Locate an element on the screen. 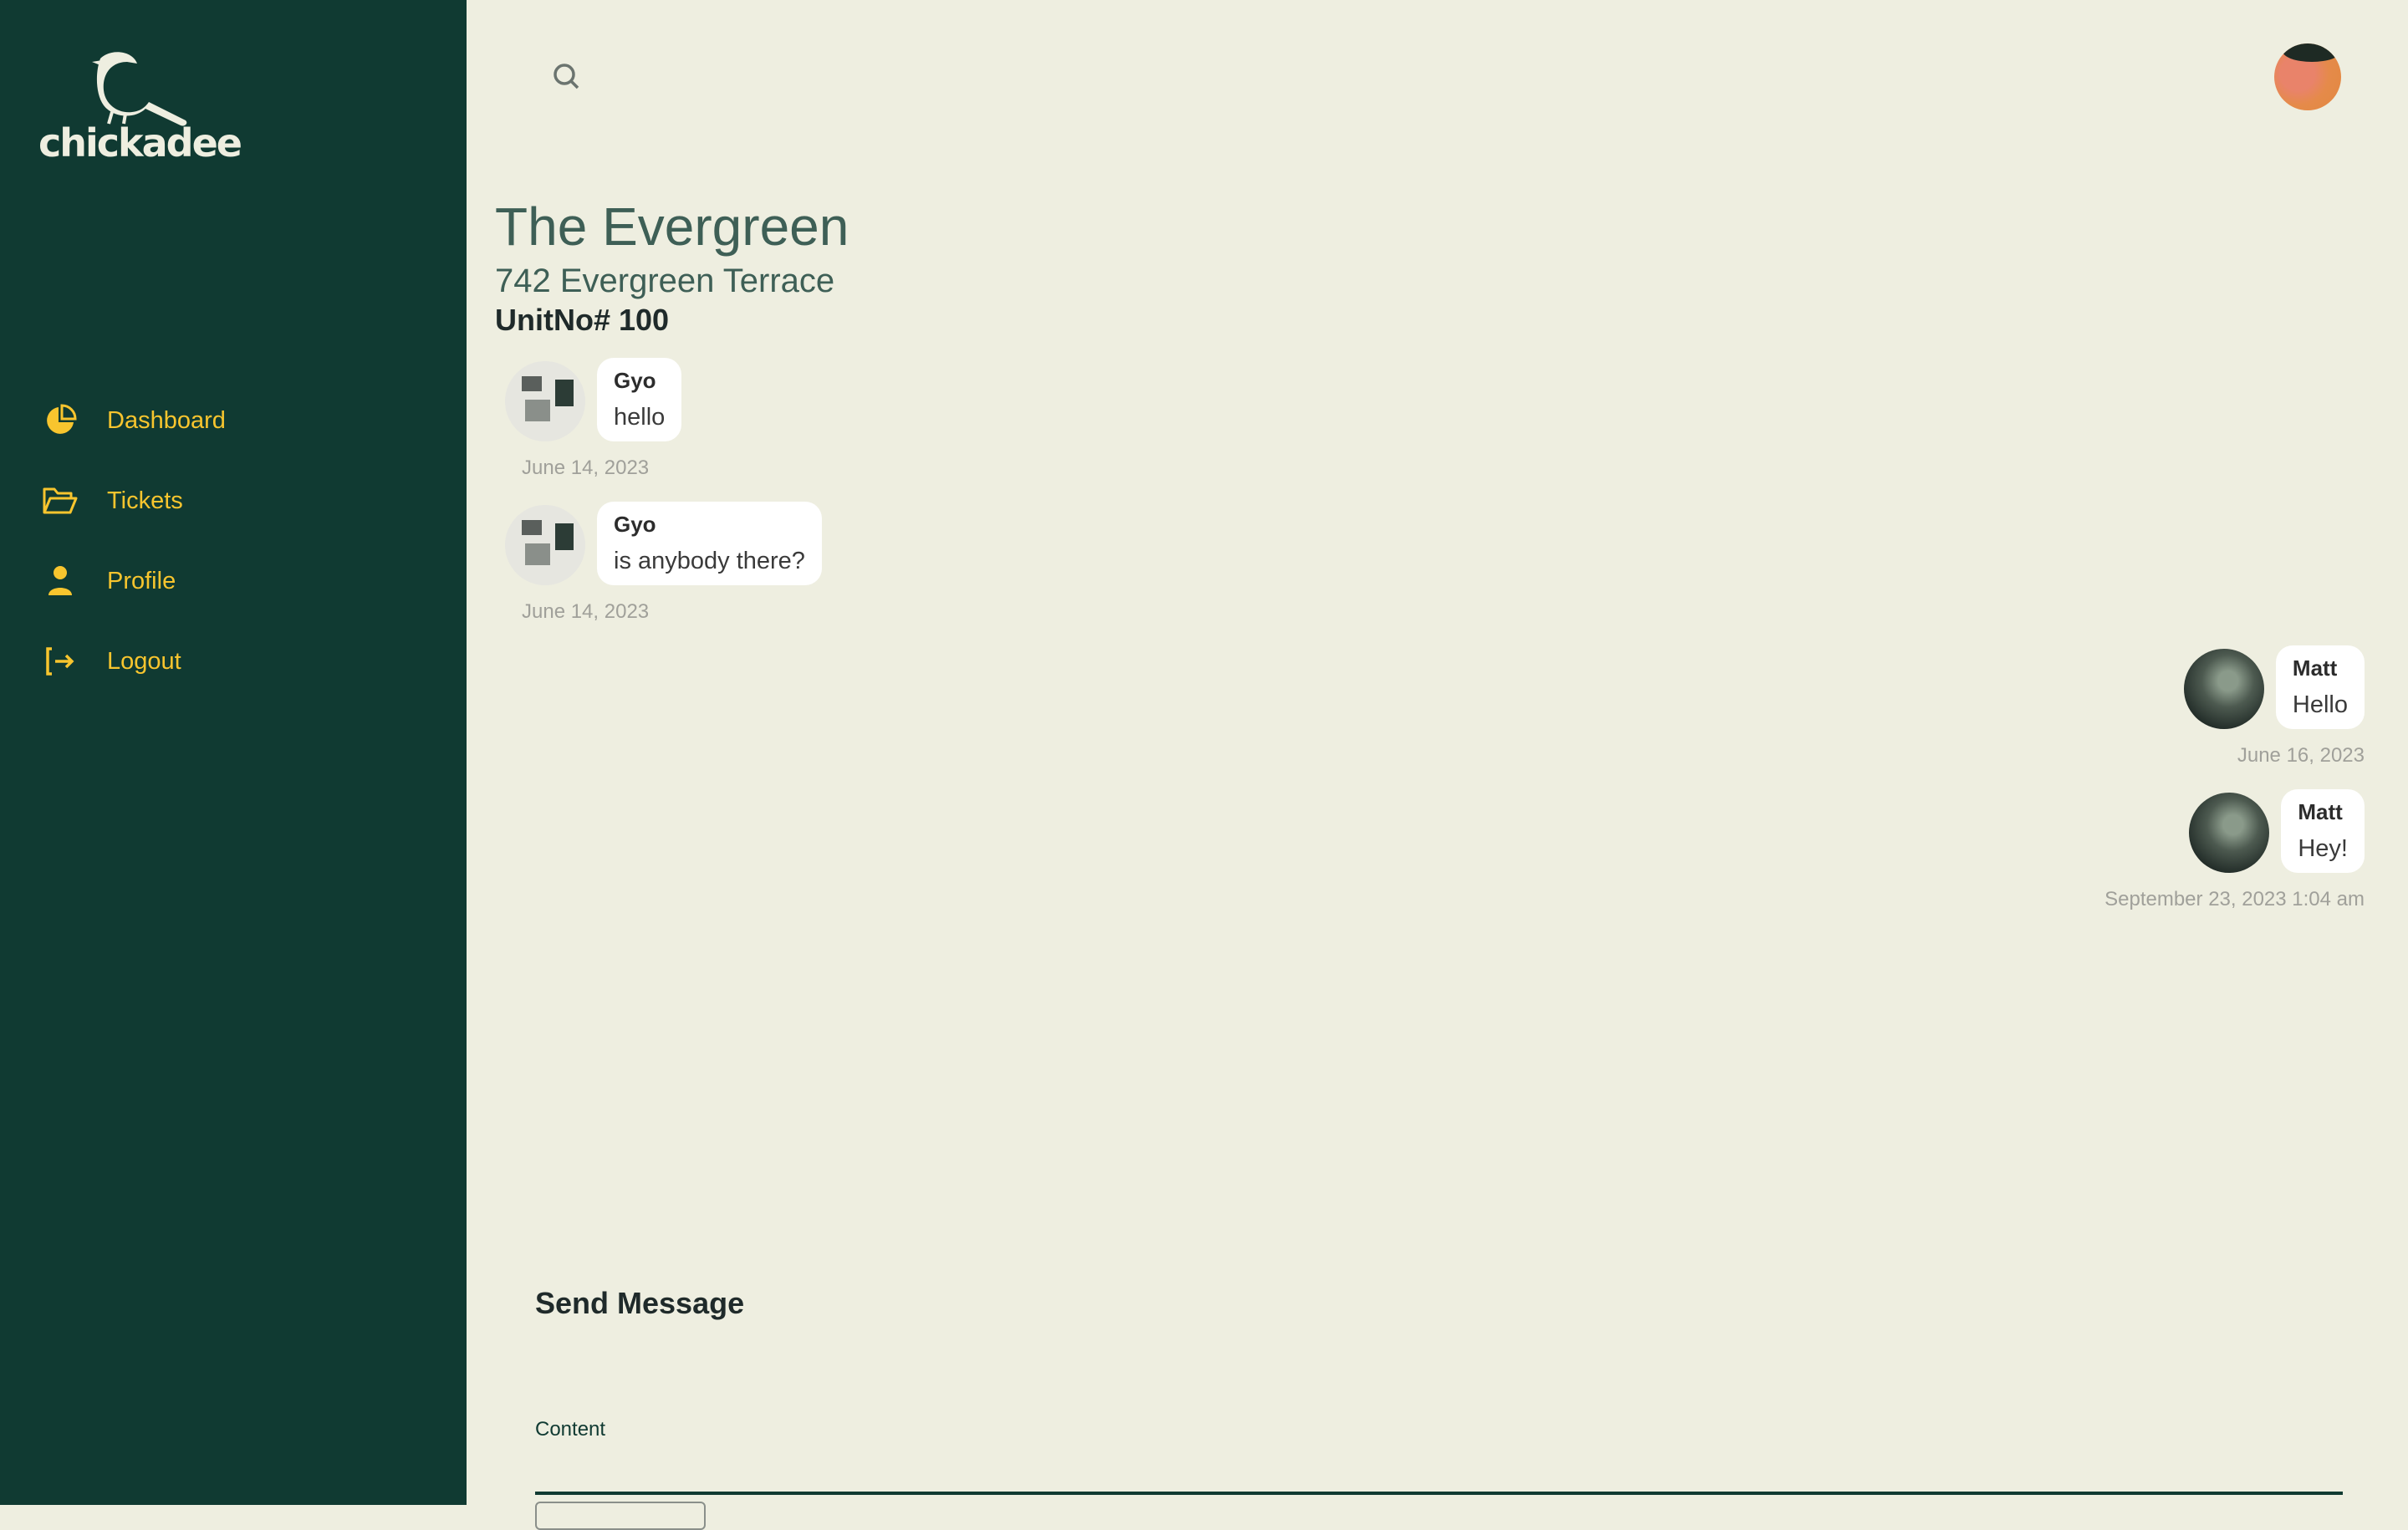  user-icon is located at coordinates (61, 581).